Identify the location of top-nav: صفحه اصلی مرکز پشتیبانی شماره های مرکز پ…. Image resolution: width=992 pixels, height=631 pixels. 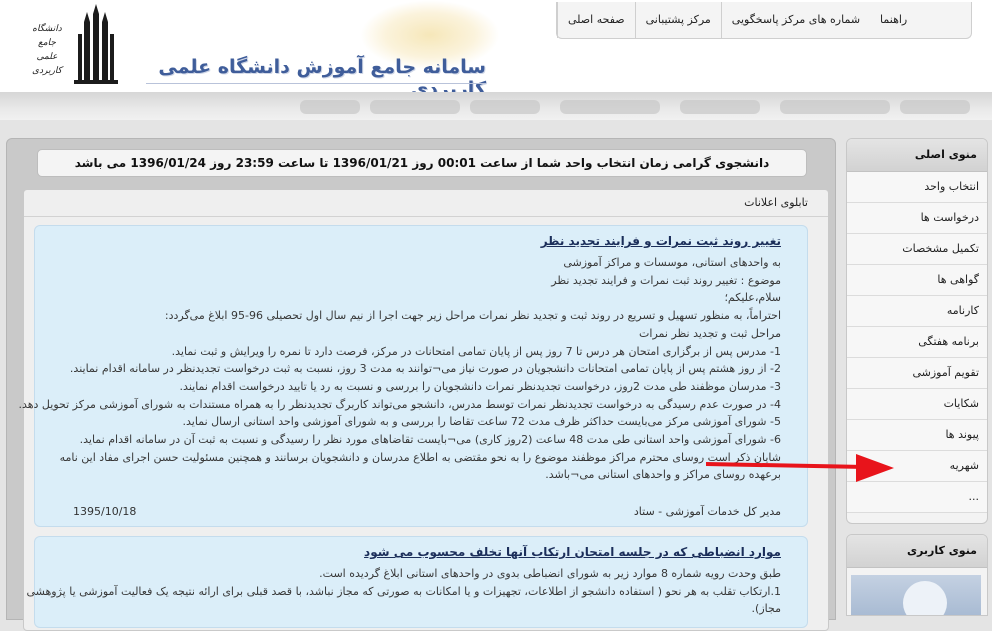
(764, 20).